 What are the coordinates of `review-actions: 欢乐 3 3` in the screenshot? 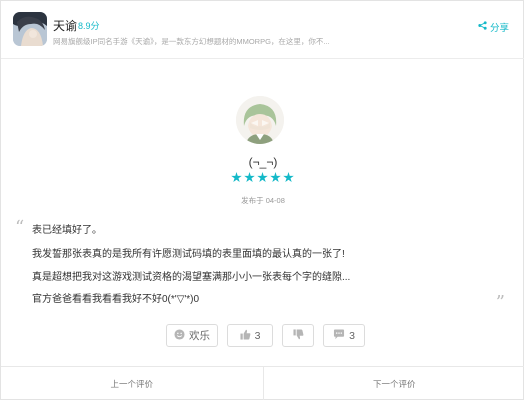 It's located at (265, 335).